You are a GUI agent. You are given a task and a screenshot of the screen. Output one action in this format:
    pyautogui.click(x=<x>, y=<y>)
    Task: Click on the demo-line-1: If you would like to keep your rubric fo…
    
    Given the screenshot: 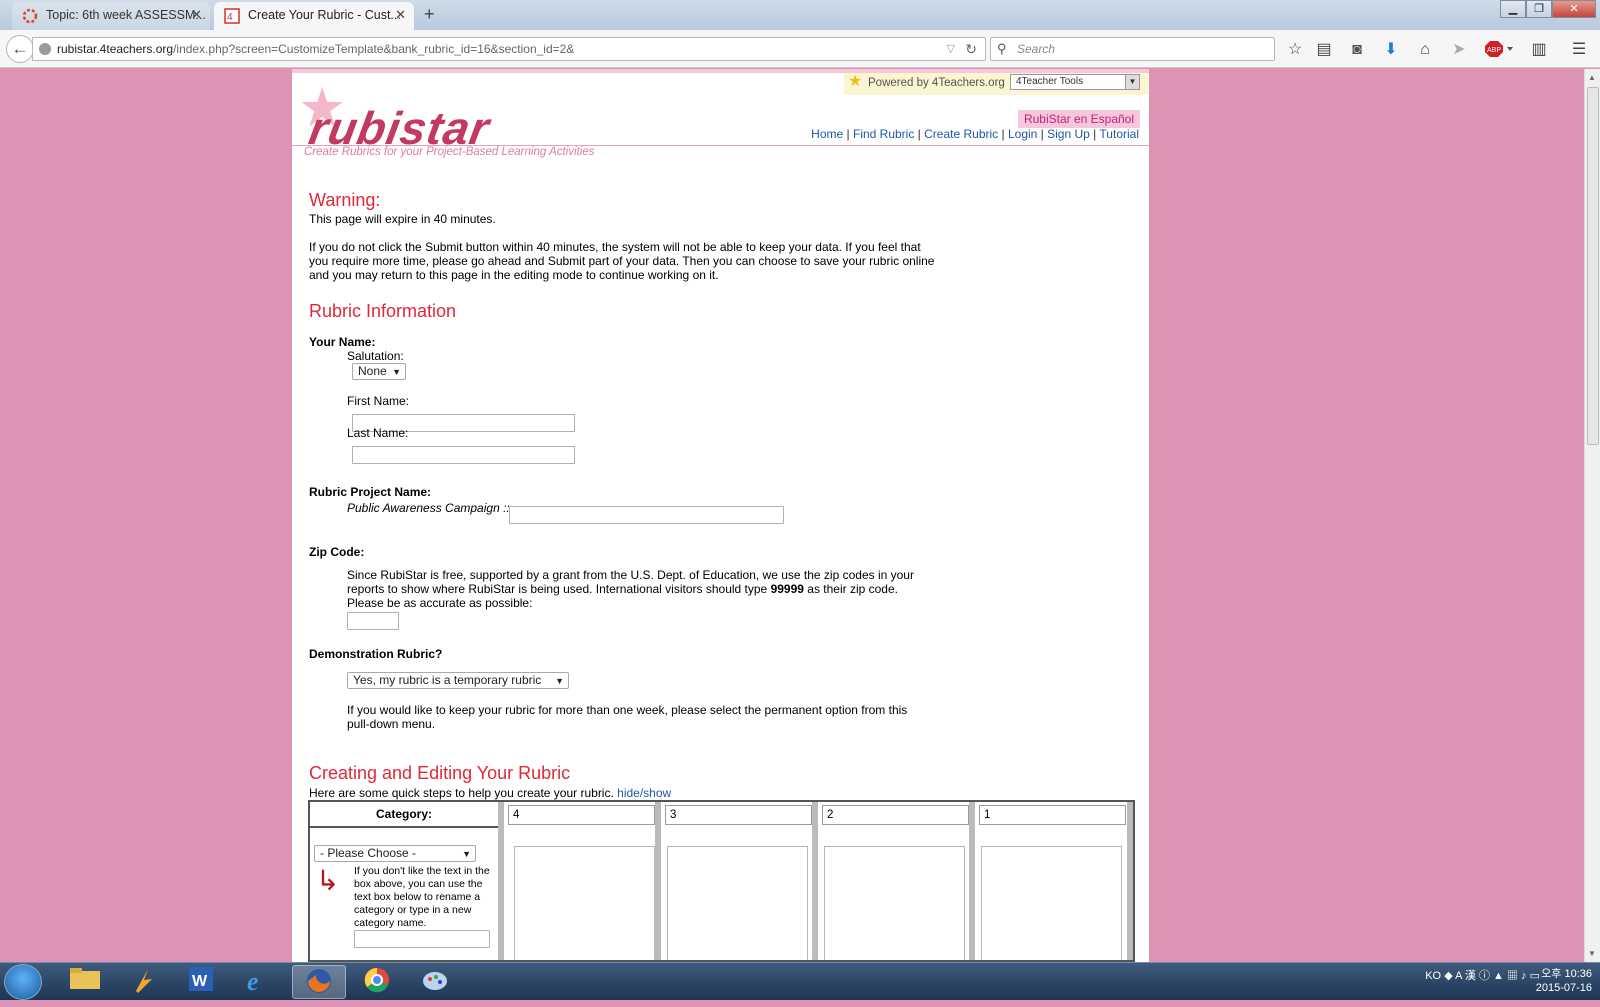 What is the action you would take?
    pyautogui.click(x=627, y=710)
    